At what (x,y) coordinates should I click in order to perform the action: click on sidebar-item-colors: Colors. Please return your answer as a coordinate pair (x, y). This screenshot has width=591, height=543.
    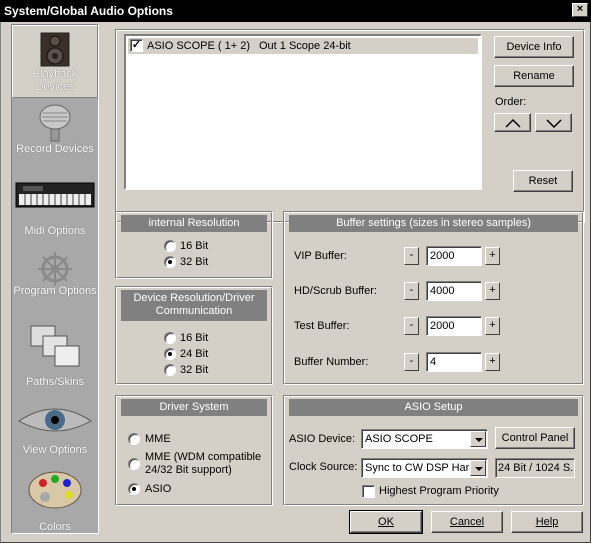
    Looking at the image, I should click on (55, 501).